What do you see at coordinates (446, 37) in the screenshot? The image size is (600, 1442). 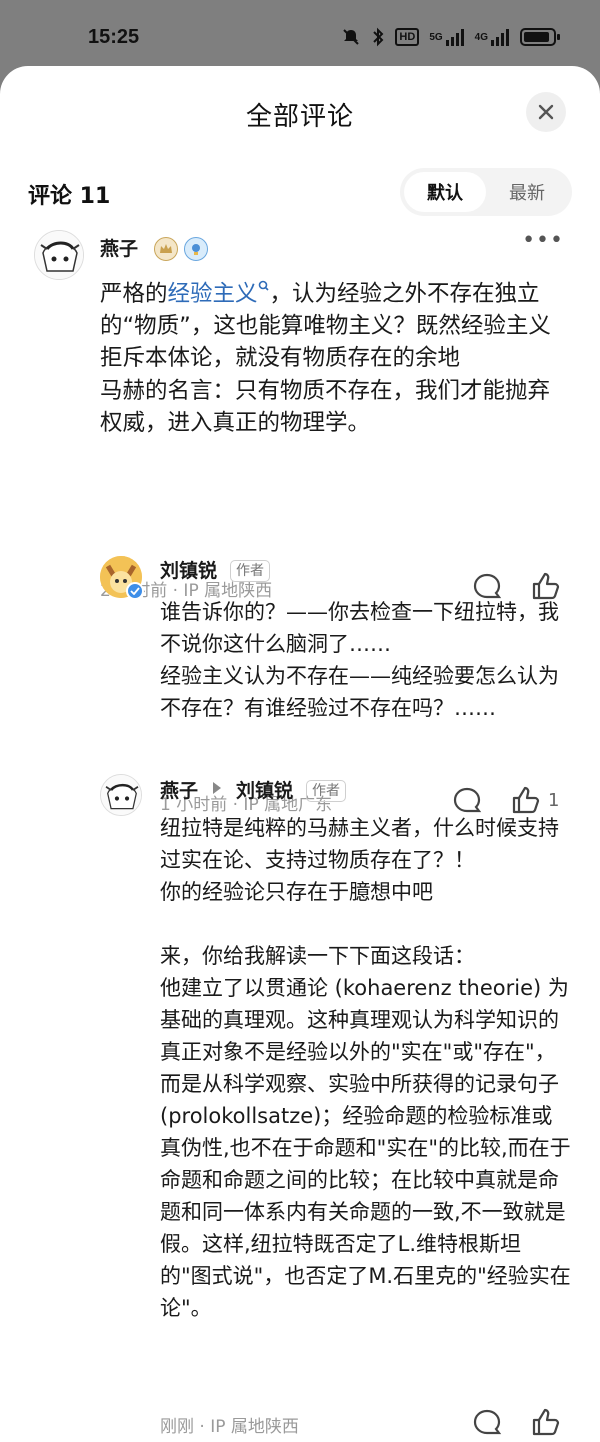 I see `signal-5g-icon: 5G` at bounding box center [446, 37].